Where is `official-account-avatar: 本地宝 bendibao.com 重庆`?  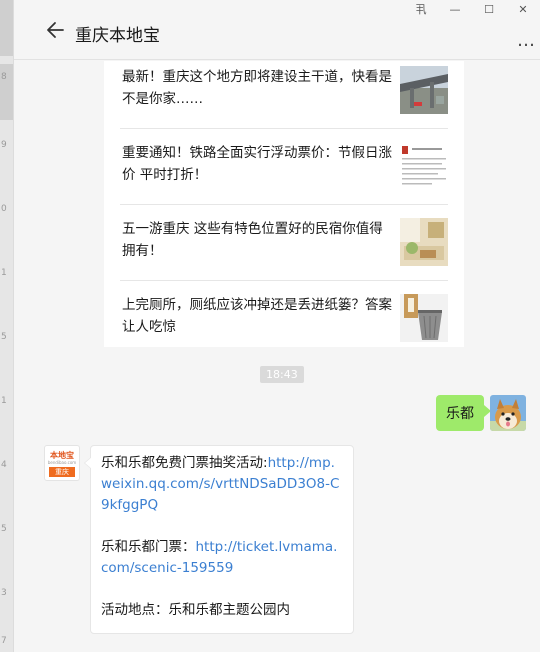 official-account-avatar: 本地宝 bendibao.com 重庆 is located at coordinates (62, 463).